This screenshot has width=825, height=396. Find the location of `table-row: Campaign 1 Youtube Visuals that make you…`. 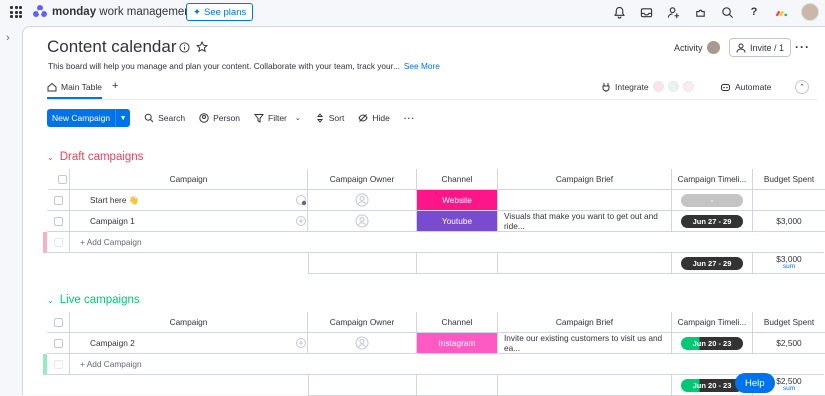

table-row: Campaign 1 Youtube Visuals that make you… is located at coordinates (436, 221).